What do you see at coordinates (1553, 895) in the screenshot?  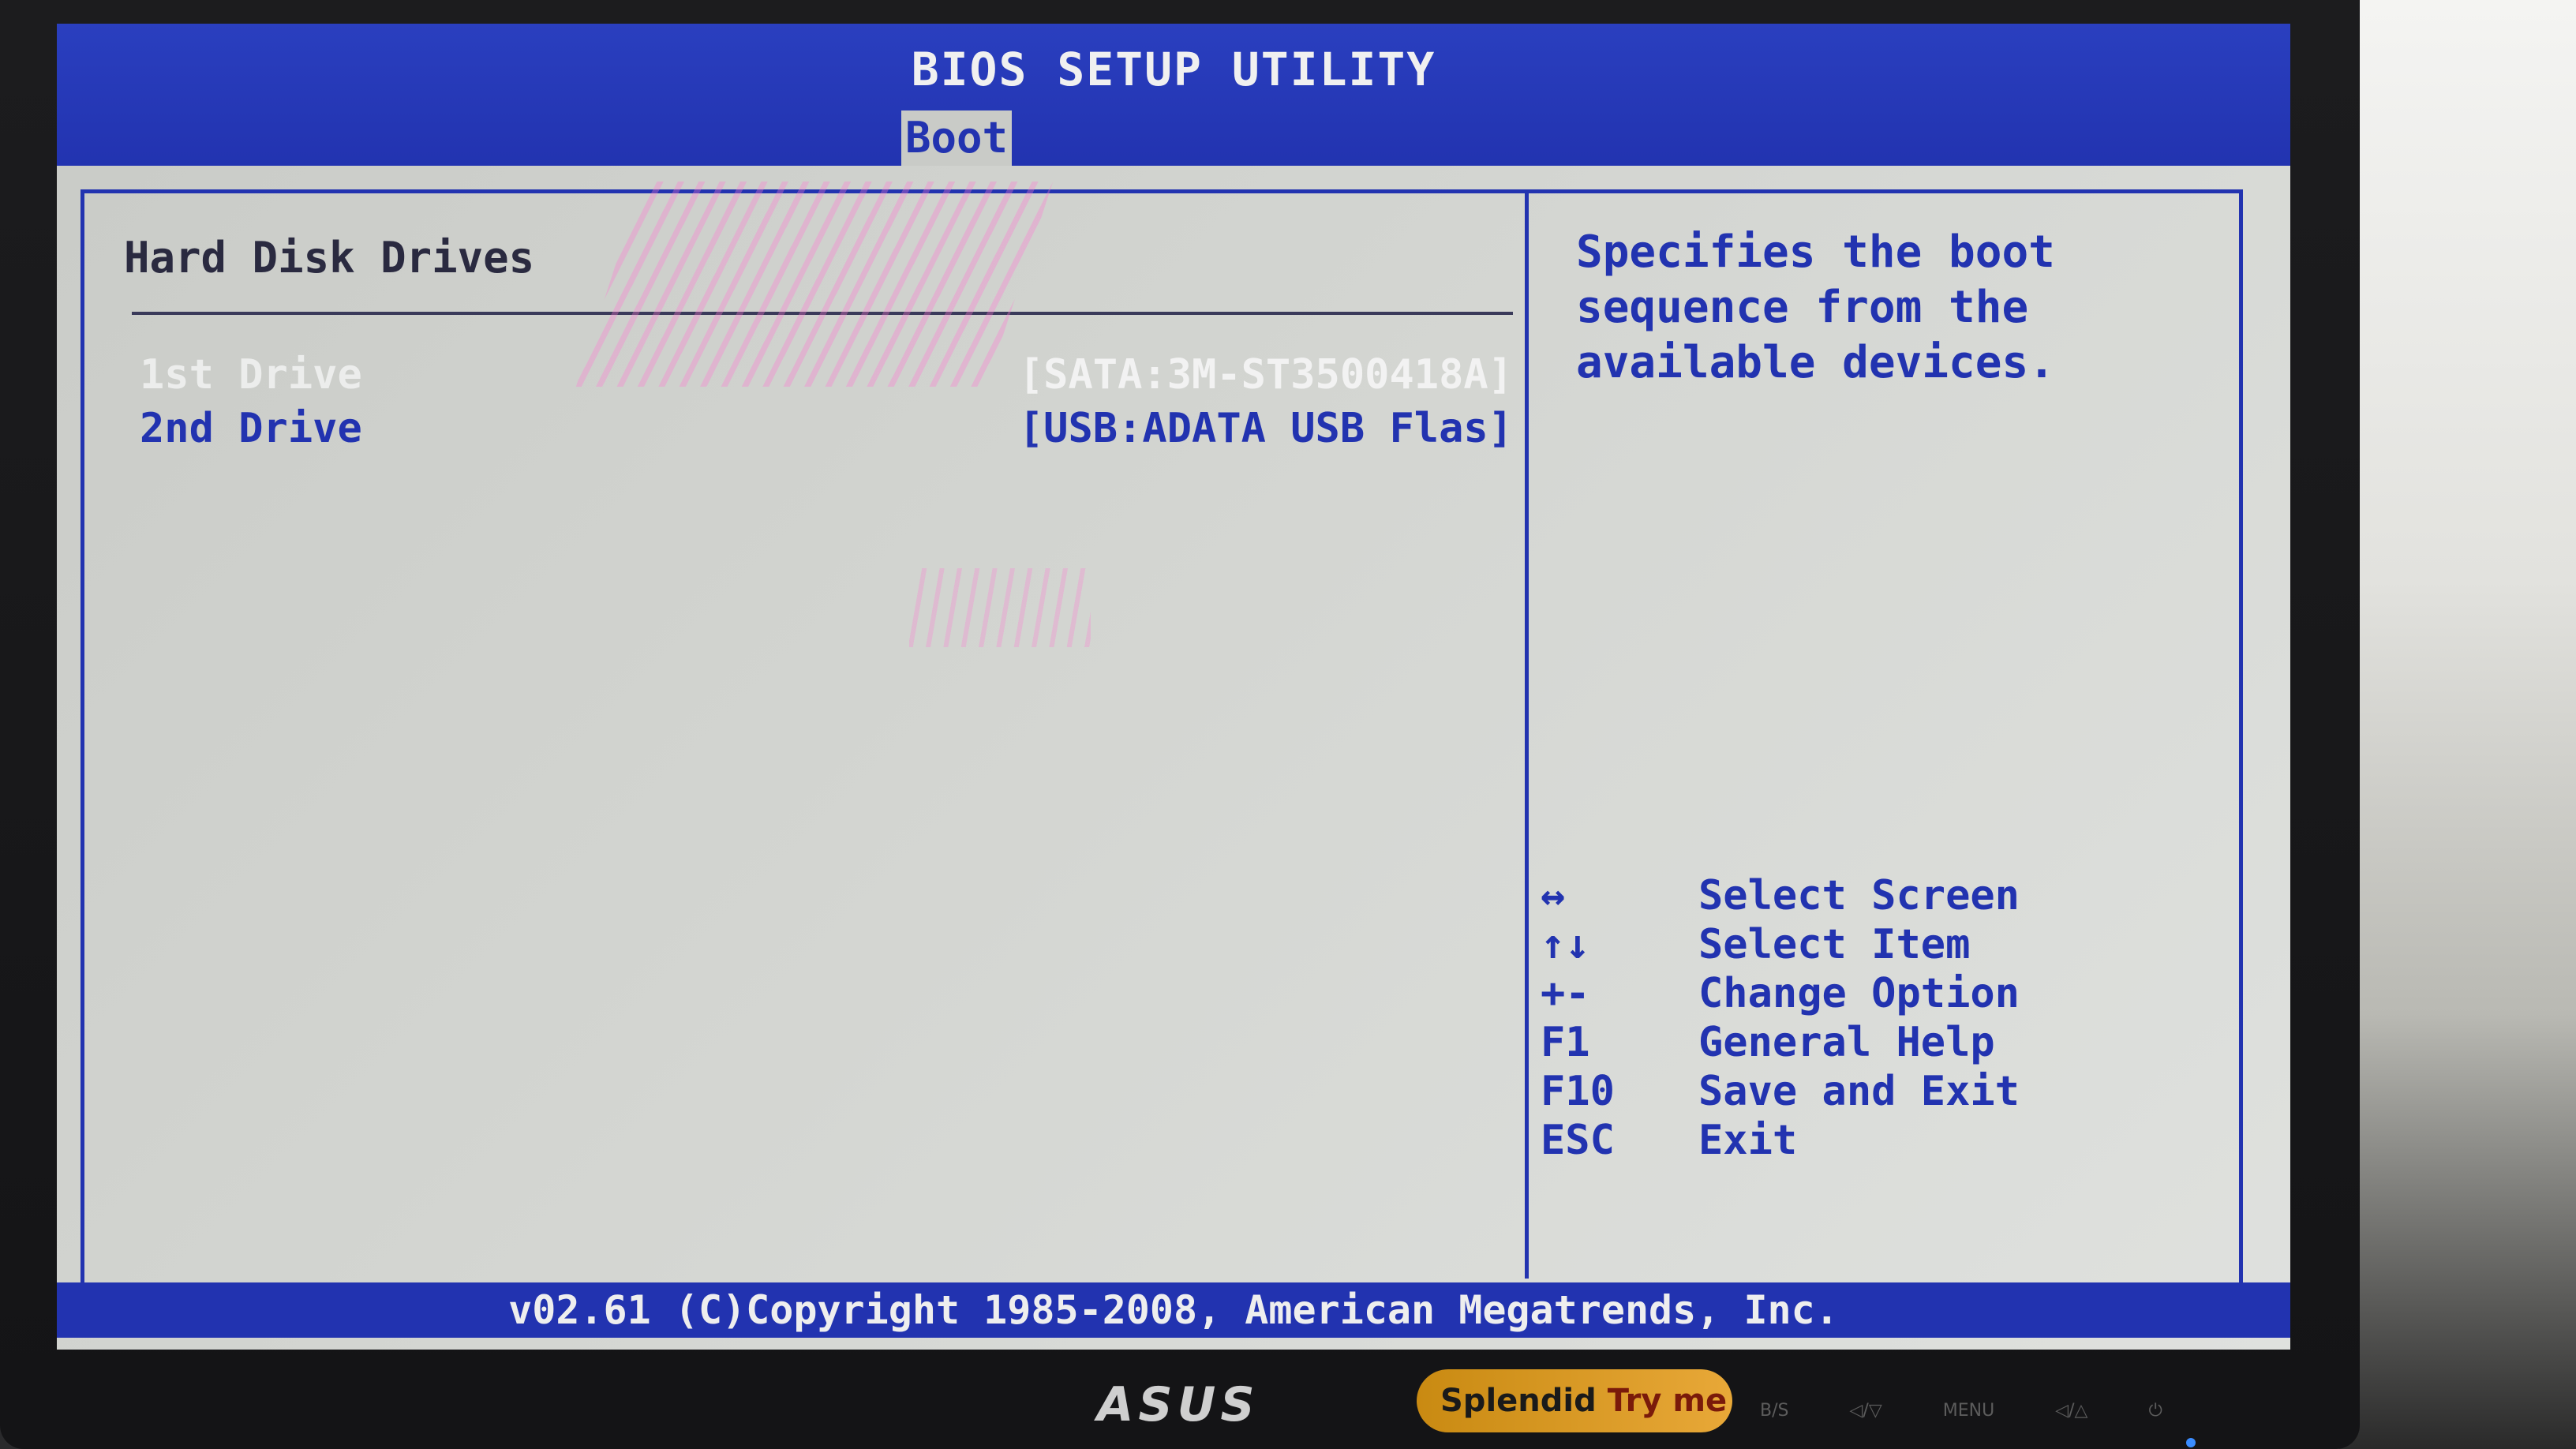 I see `left-right-arrow-icon: ↔` at bounding box center [1553, 895].